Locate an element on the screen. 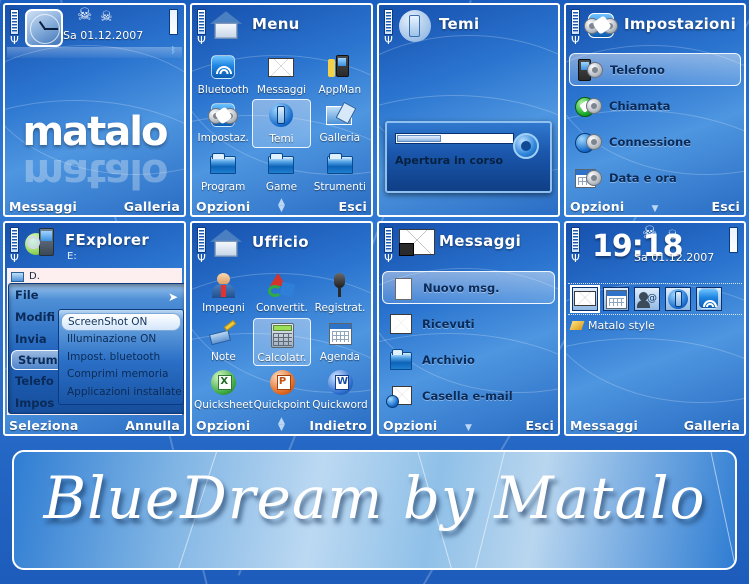  menu-item-temi: Temi is located at coordinates (281, 123).